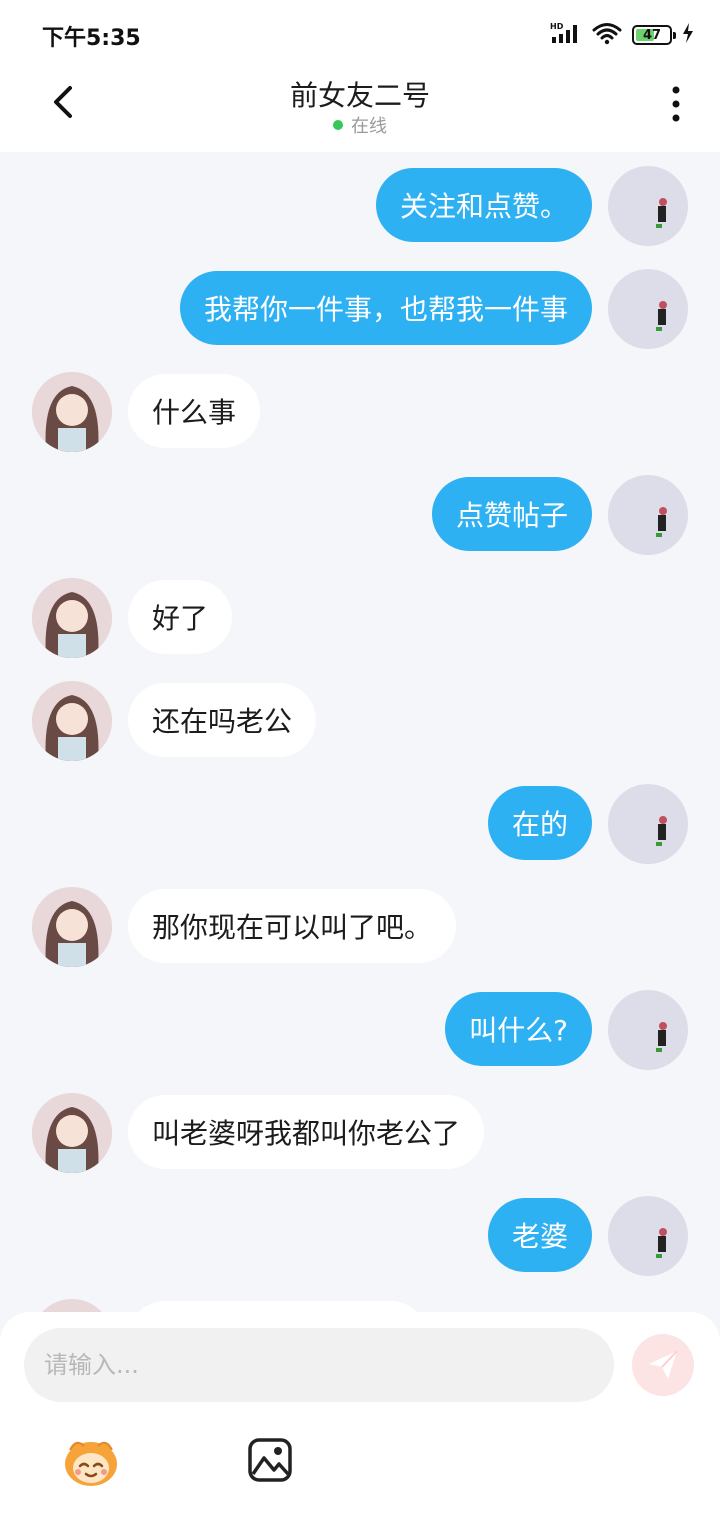 This screenshot has height=1520, width=720. I want to click on chat-header: 前女友二号 在线, so click(360, 111).